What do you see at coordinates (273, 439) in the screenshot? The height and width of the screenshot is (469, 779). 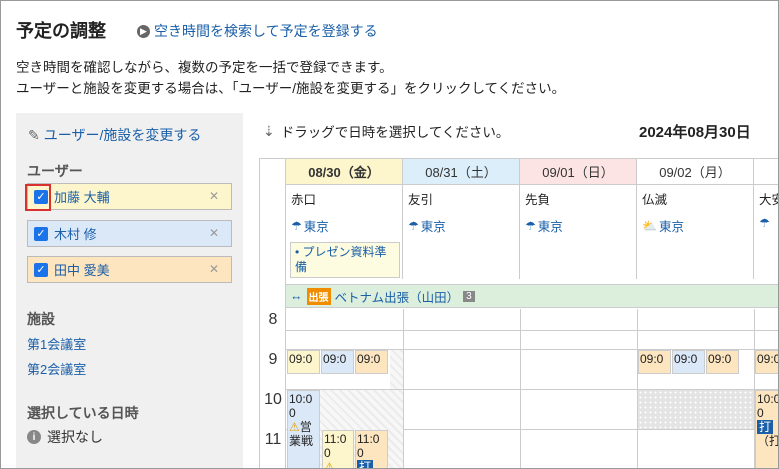 I see `hour-label-11: 11` at bounding box center [273, 439].